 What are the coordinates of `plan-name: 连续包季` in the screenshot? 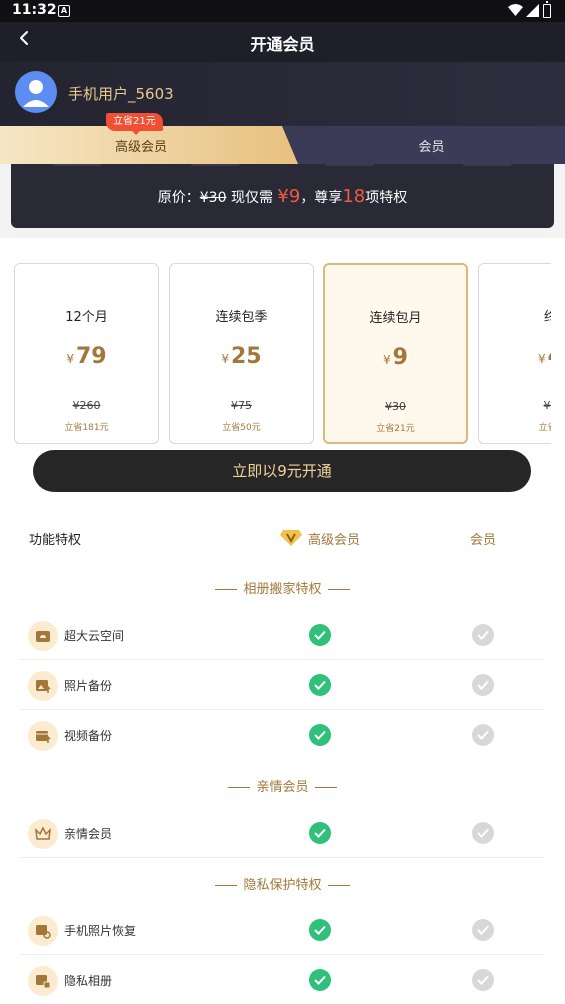 It's located at (241, 317).